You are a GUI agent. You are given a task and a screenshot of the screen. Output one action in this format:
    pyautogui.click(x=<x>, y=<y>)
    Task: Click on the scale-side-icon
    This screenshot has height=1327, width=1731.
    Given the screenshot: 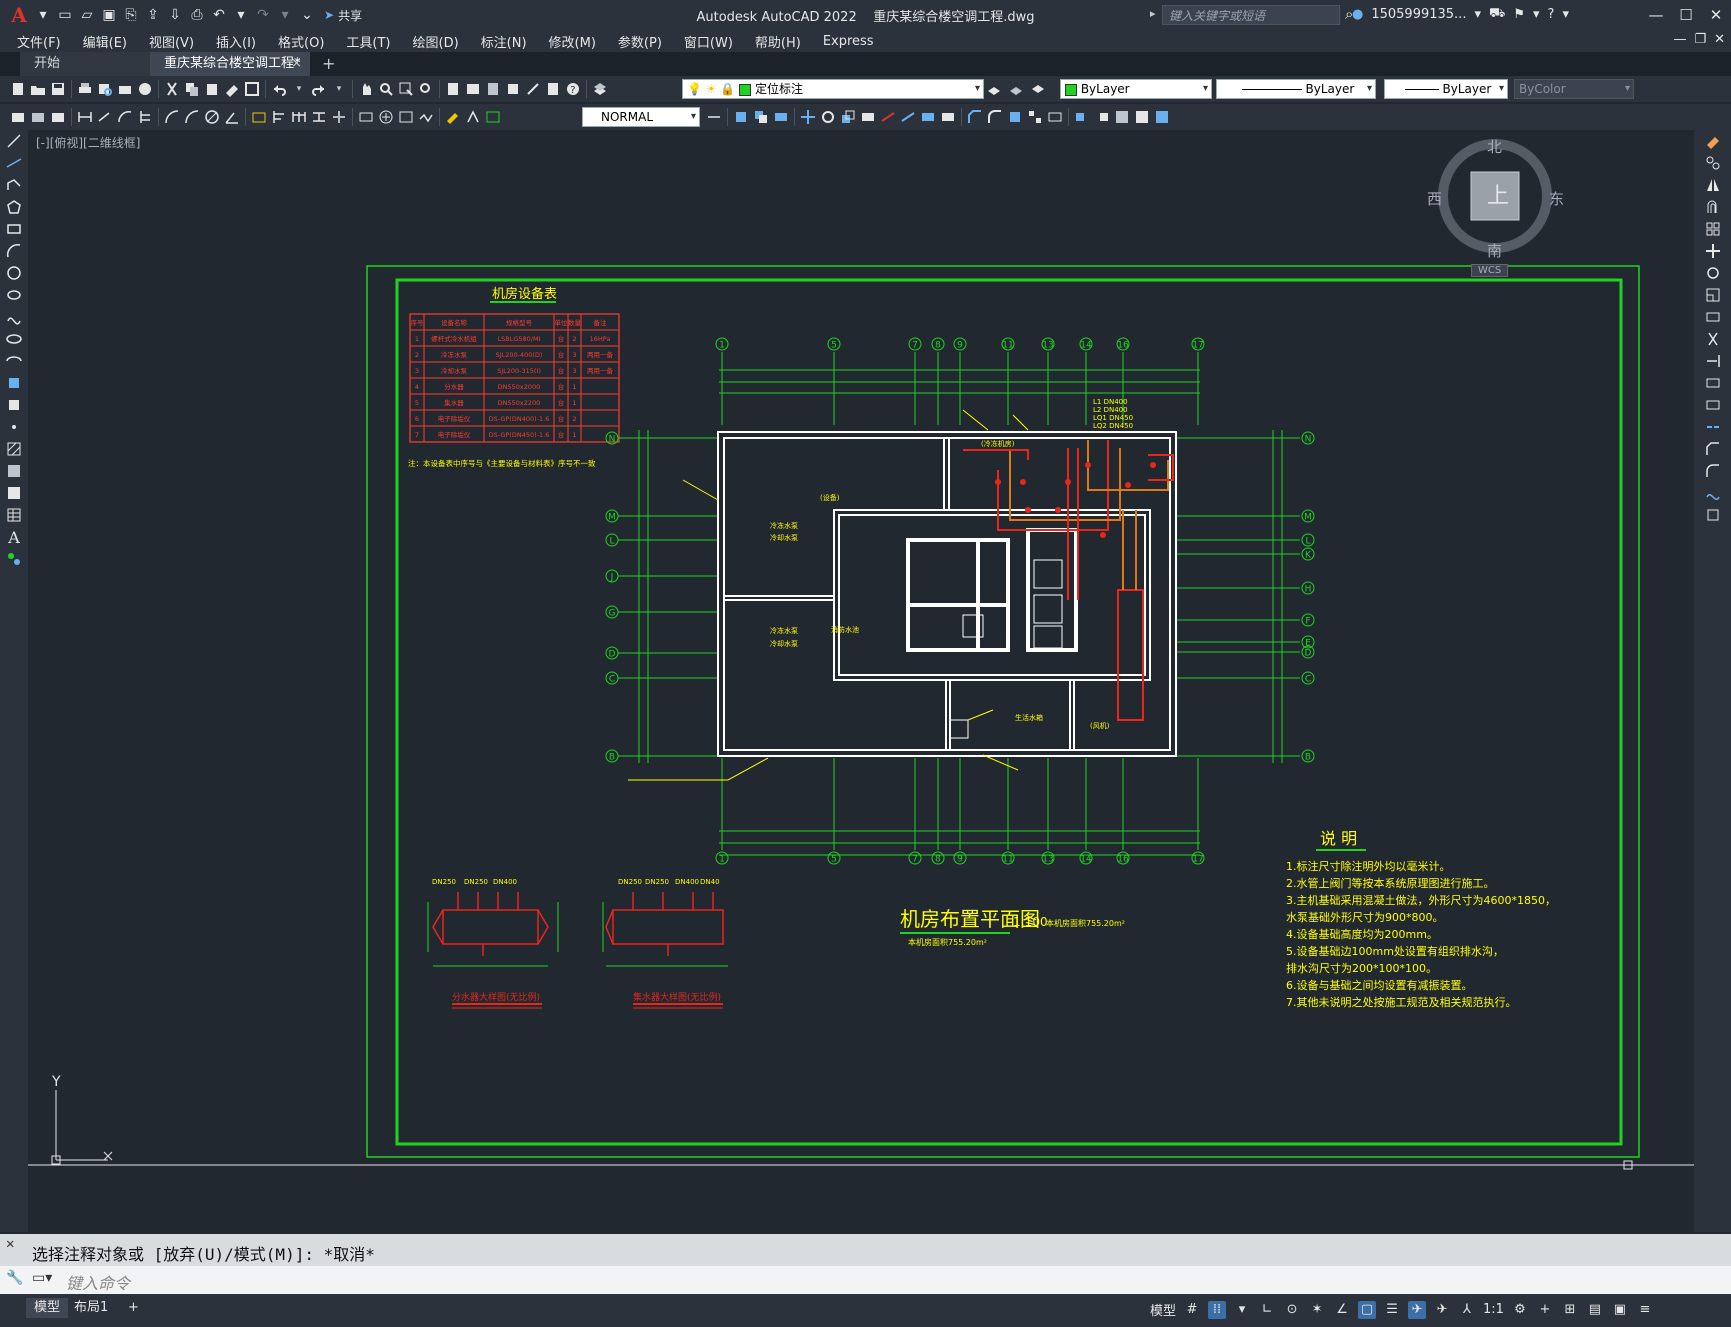 What is the action you would take?
    pyautogui.click(x=1712, y=295)
    